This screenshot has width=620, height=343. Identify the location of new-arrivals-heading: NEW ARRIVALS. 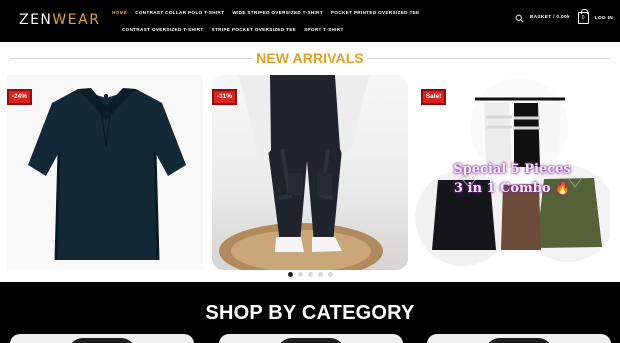
(310, 58).